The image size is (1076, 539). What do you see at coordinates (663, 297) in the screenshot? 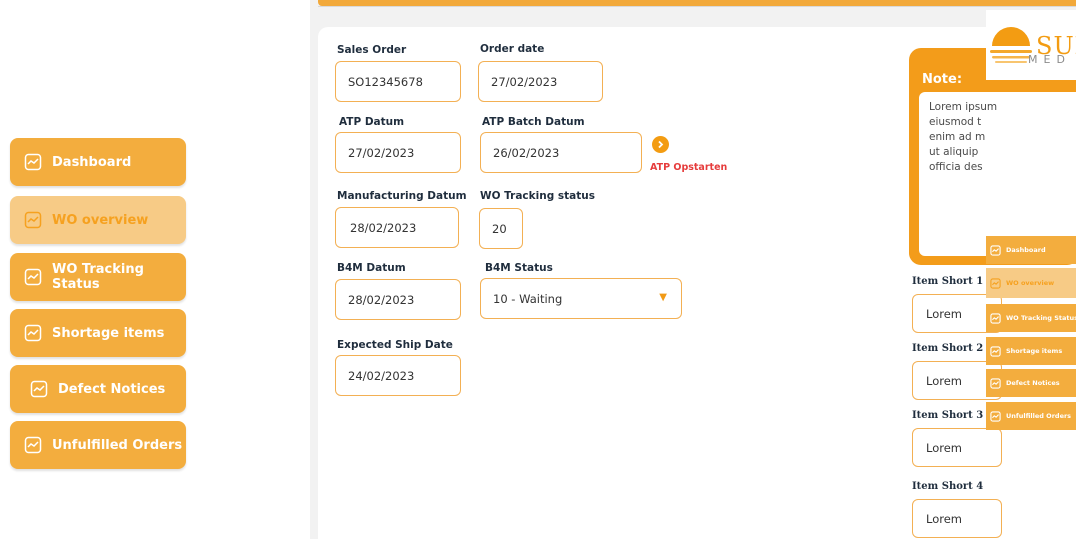
I see `caret-down-icon: ▼` at bounding box center [663, 297].